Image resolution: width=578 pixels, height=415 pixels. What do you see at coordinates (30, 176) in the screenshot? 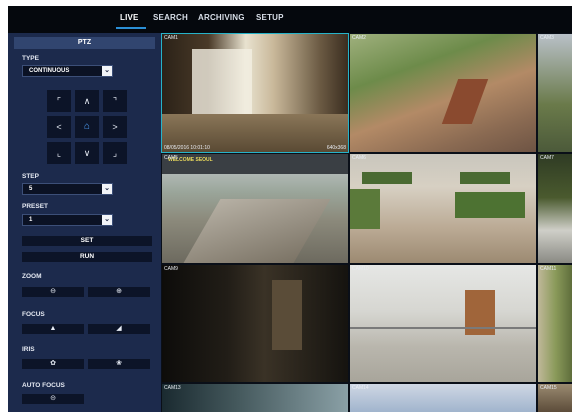
I see `step-label: STEP` at bounding box center [30, 176].